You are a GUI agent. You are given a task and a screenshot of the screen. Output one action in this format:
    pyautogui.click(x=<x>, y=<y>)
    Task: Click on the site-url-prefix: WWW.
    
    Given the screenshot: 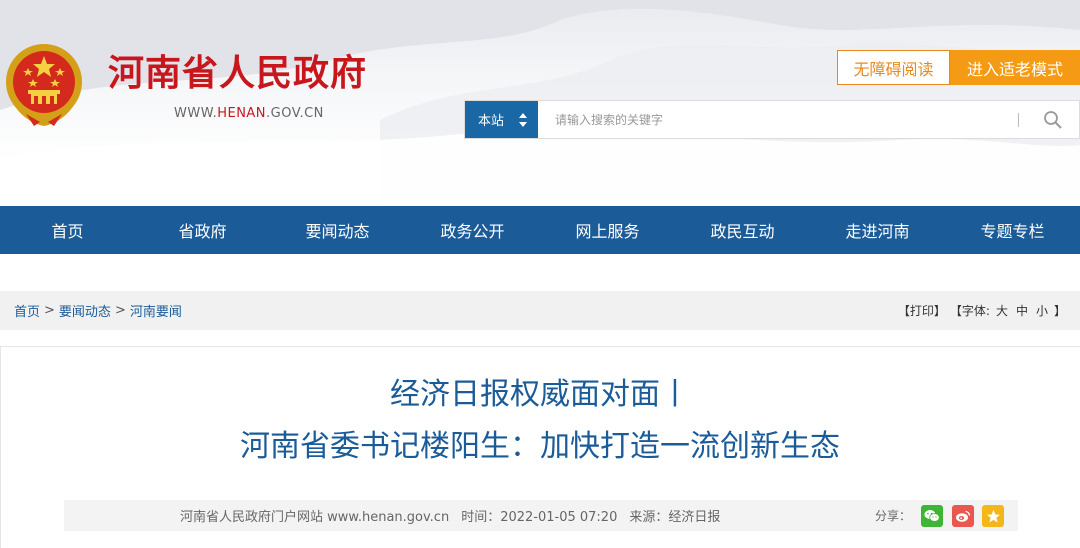 What is the action you would take?
    pyautogui.click(x=196, y=113)
    